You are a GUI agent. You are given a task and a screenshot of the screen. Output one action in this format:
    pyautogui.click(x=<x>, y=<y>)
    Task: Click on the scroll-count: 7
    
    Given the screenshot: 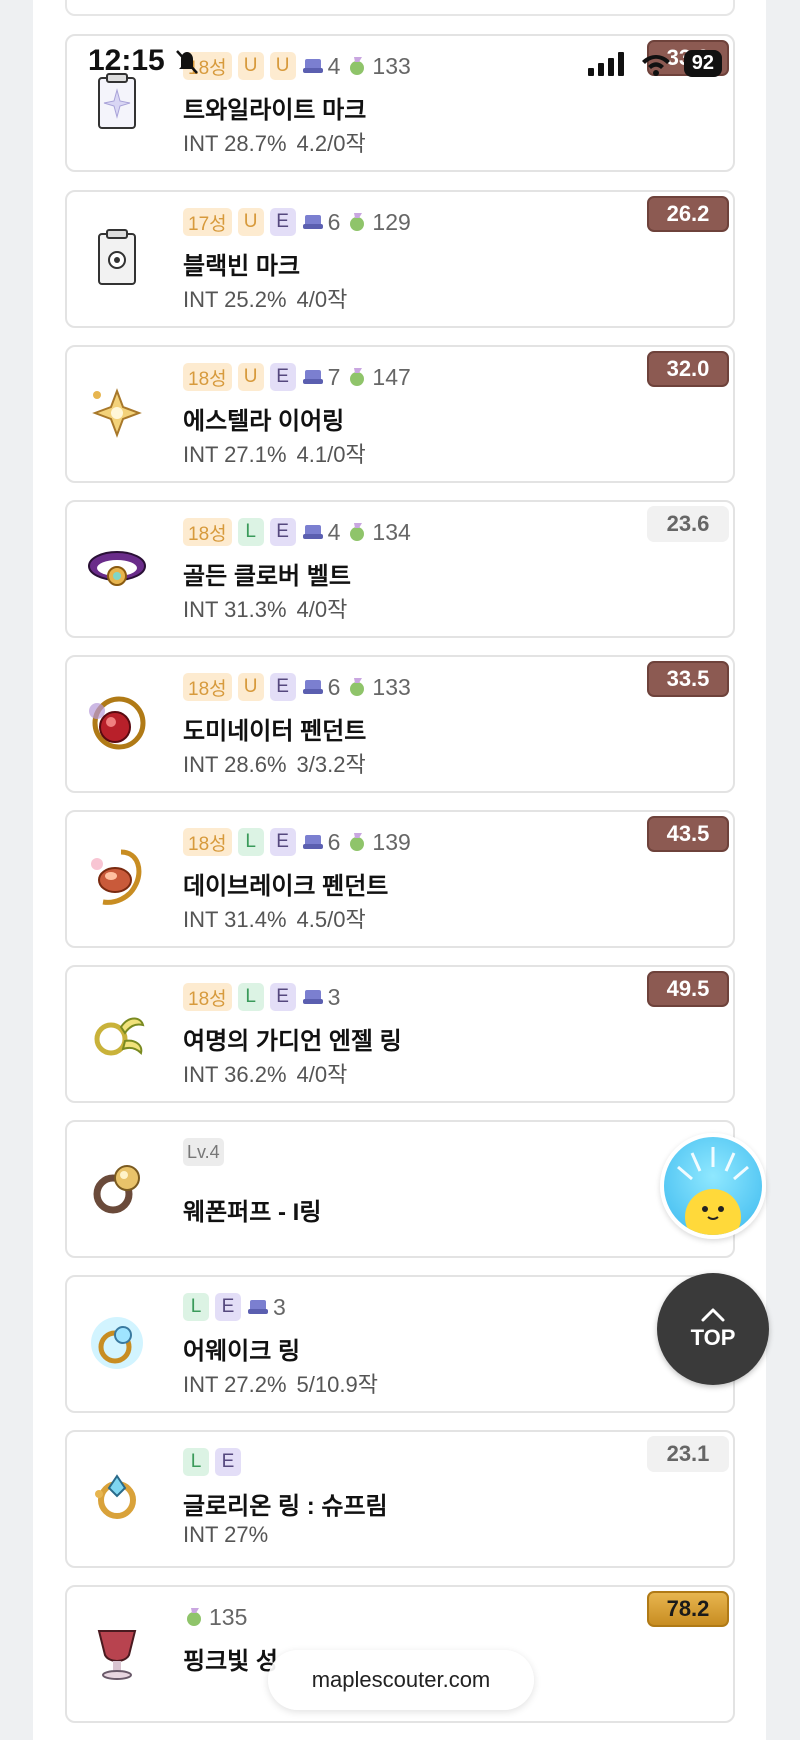 What is the action you would take?
    pyautogui.click(x=334, y=376)
    